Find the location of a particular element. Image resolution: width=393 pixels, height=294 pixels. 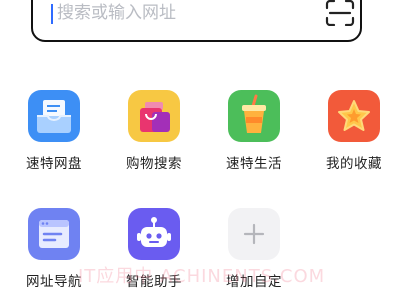

robot-icon is located at coordinates (154, 234).